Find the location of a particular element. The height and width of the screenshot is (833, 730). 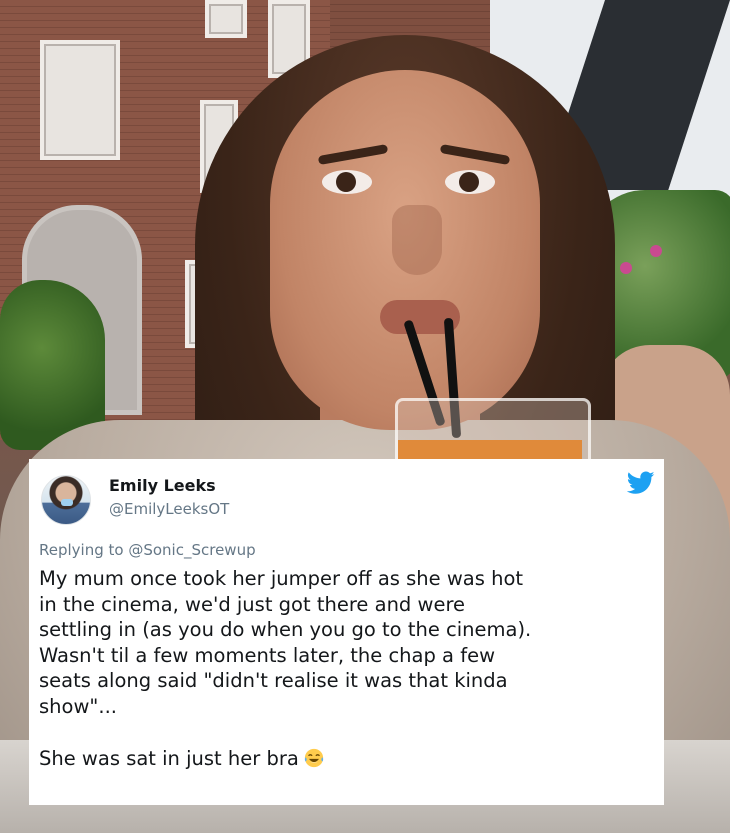

replying-to: Replying to @Sonic_Screwup is located at coordinates (147, 550).